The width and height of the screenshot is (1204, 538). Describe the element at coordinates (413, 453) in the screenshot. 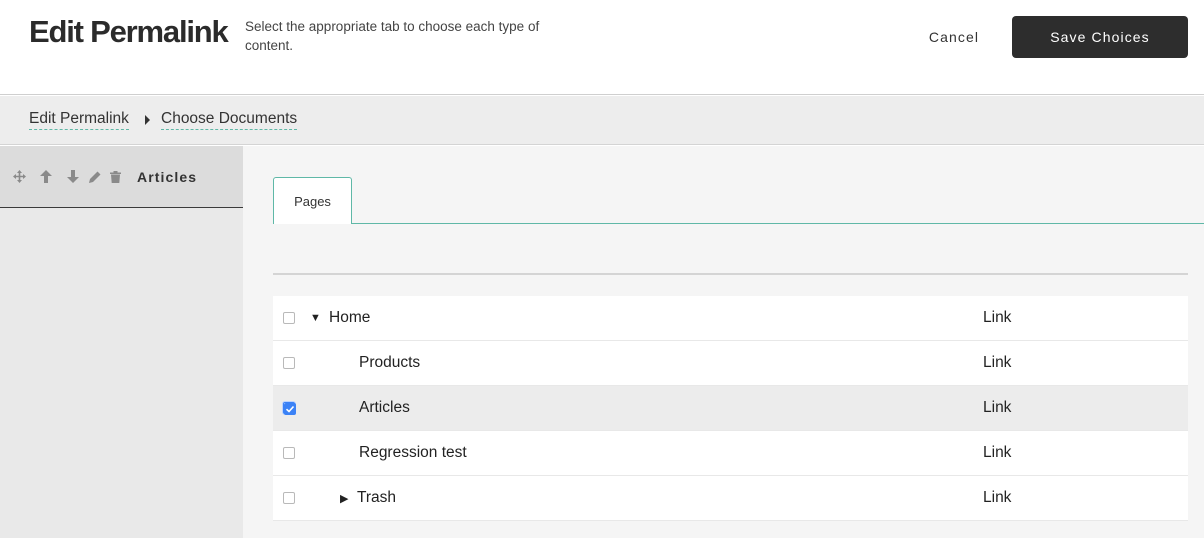

I see `row-label: Regression test` at that location.